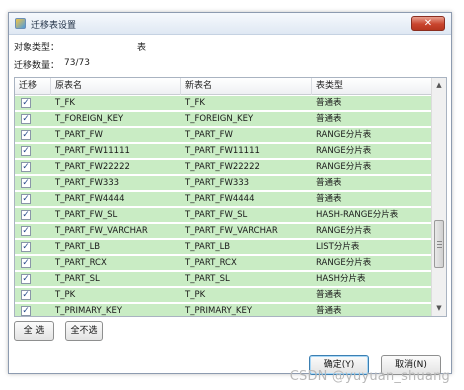  What do you see at coordinates (211, 263) in the screenshot?
I see `new-name-cell: T_PART_RCX` at bounding box center [211, 263].